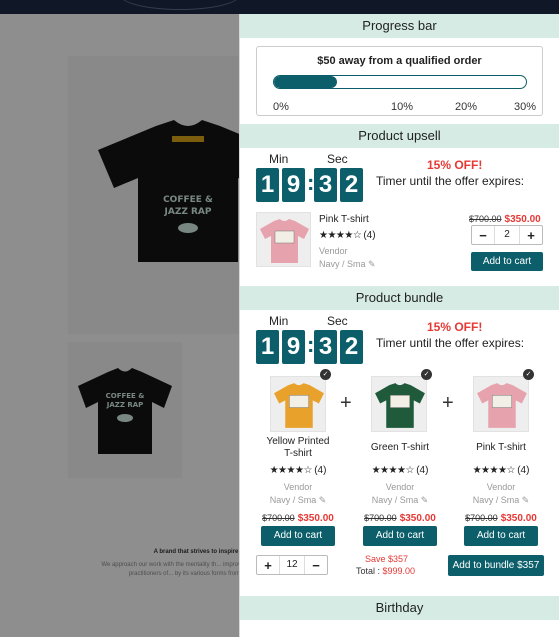 The height and width of the screenshot is (637, 559). I want to click on progress-tick-10: 10%, so click(402, 107).